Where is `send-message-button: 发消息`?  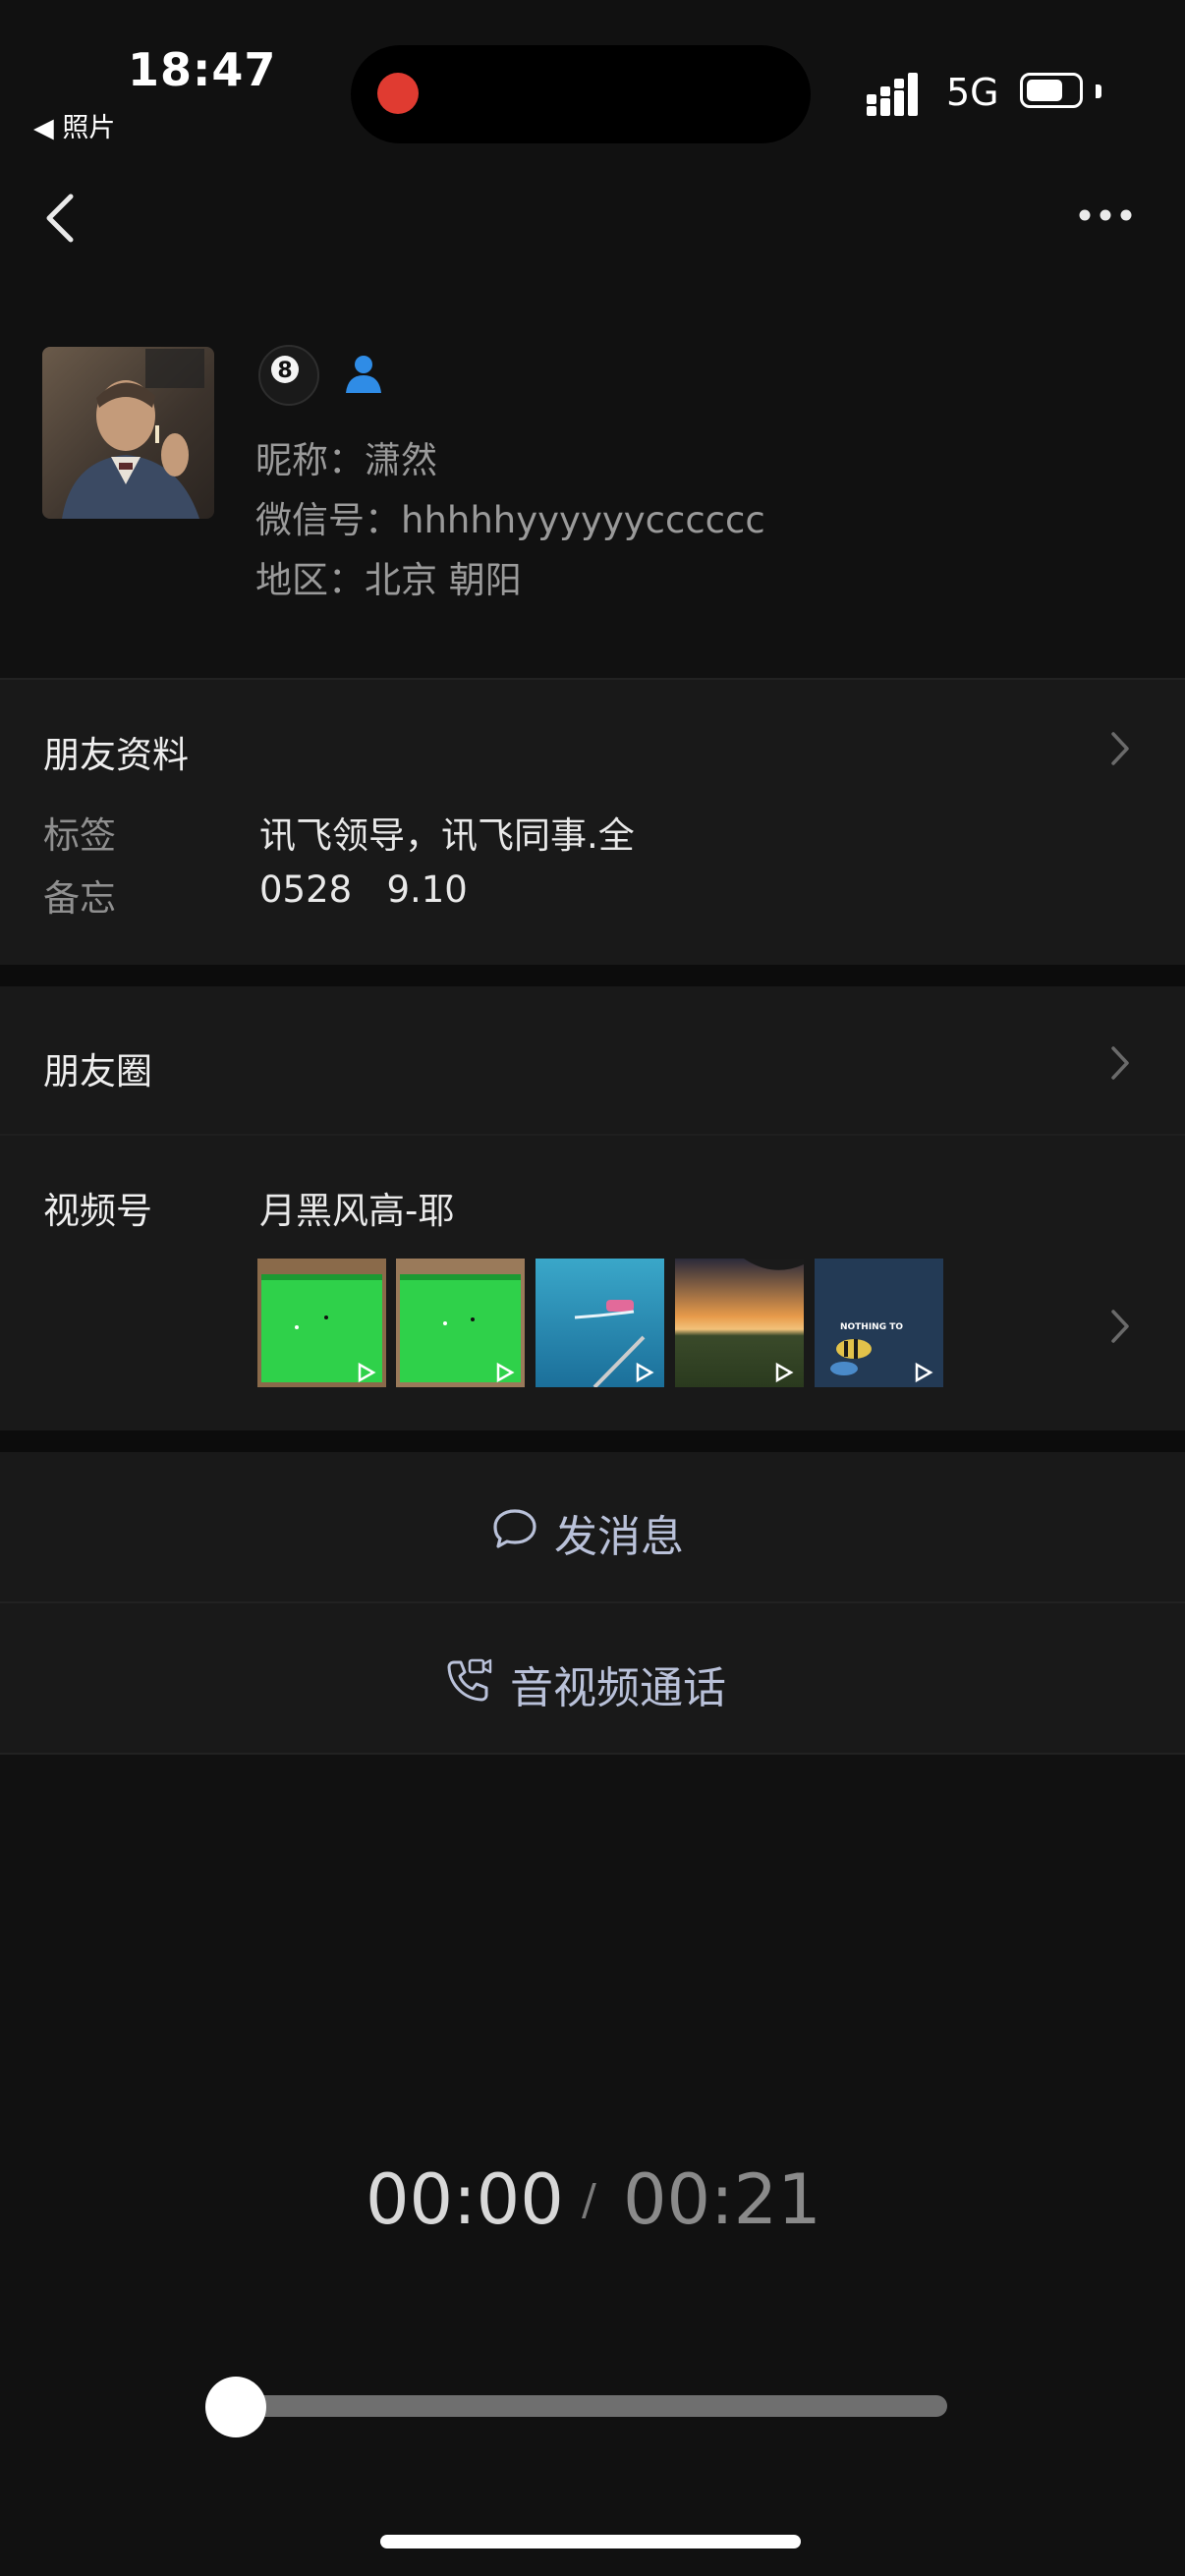 send-message-button: 发消息 is located at coordinates (592, 1526).